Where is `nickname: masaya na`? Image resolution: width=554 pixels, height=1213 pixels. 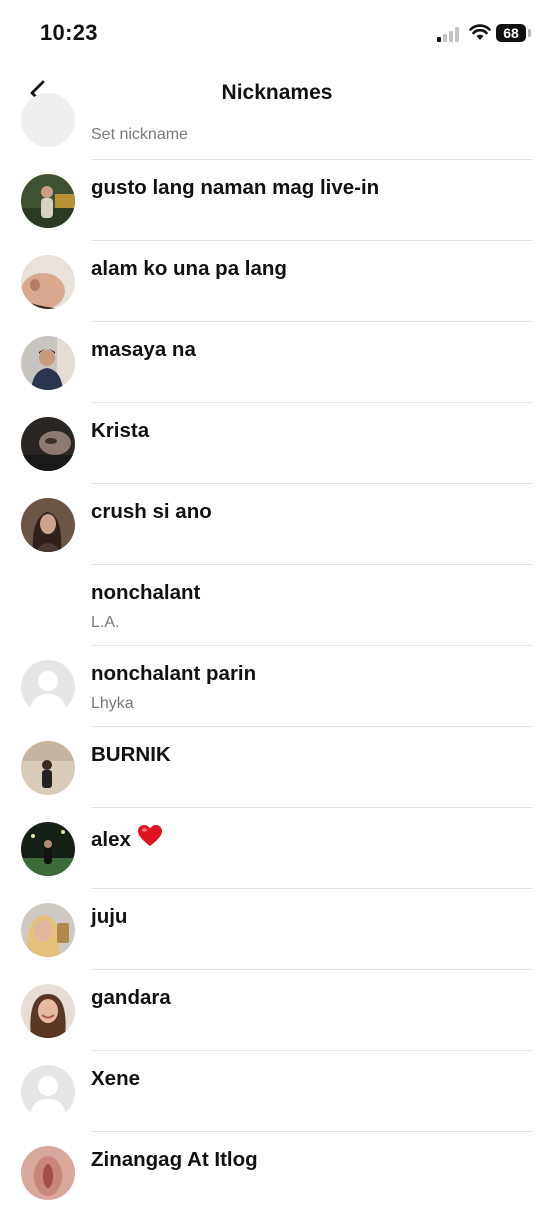 nickname: masaya na is located at coordinates (143, 349).